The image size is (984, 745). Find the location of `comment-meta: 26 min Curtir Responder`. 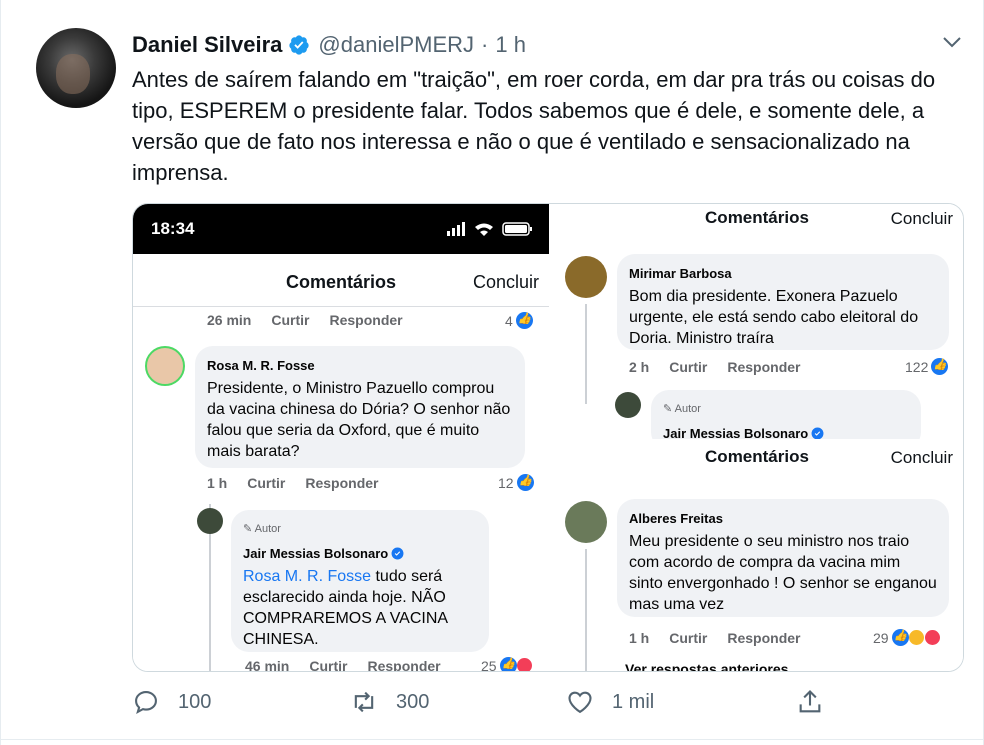

comment-meta: 26 min Curtir Responder is located at coordinates (305, 320).